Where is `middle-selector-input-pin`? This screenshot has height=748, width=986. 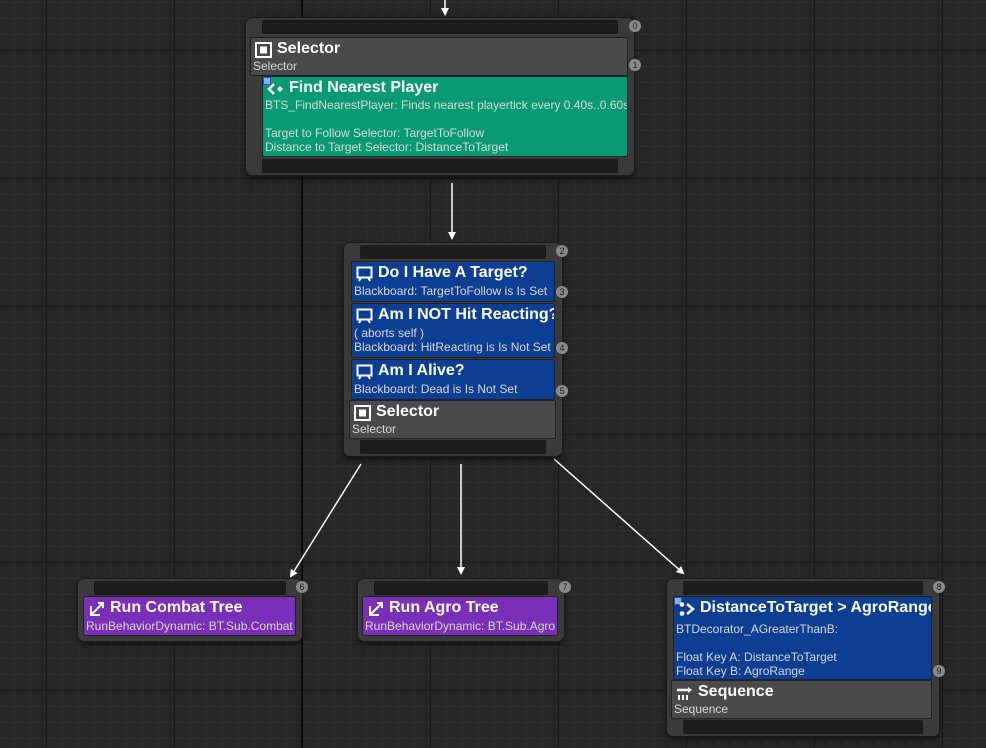 middle-selector-input-pin is located at coordinates (453, 252).